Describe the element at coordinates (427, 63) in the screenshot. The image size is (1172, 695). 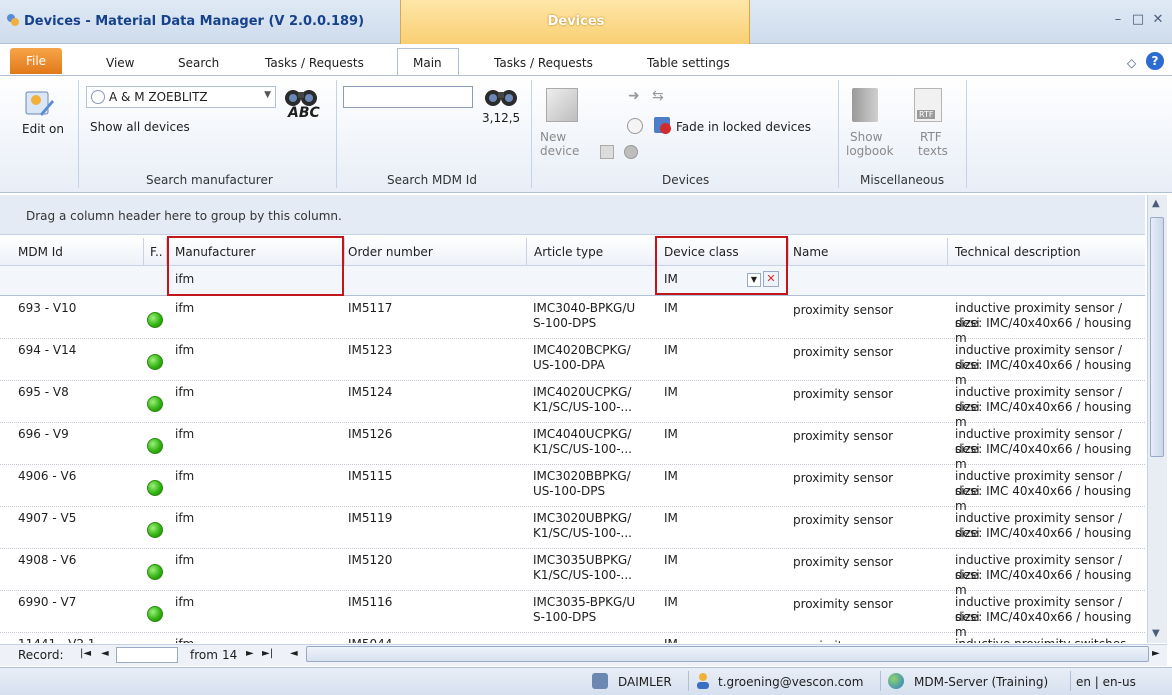
I see `tab-main: Main` at that location.